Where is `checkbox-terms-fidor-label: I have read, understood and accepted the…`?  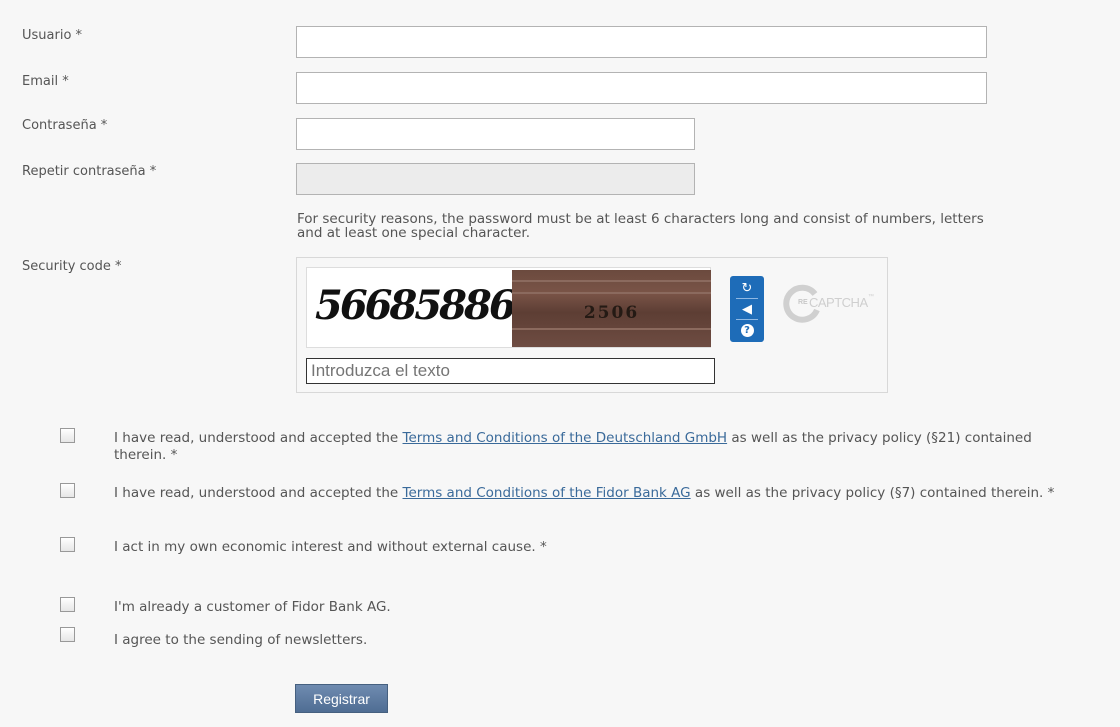
checkbox-terms-fidor-label: I have read, understood and accepted the… is located at coordinates (589, 493).